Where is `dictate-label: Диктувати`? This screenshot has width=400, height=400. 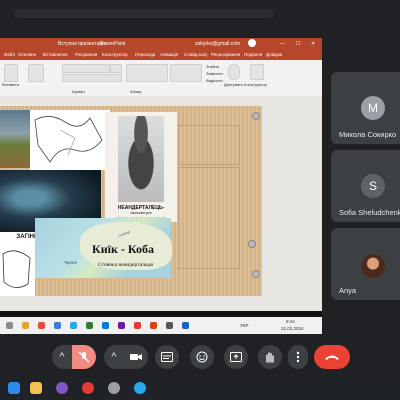 dictate-label: Диктувати is located at coordinates (233, 84).